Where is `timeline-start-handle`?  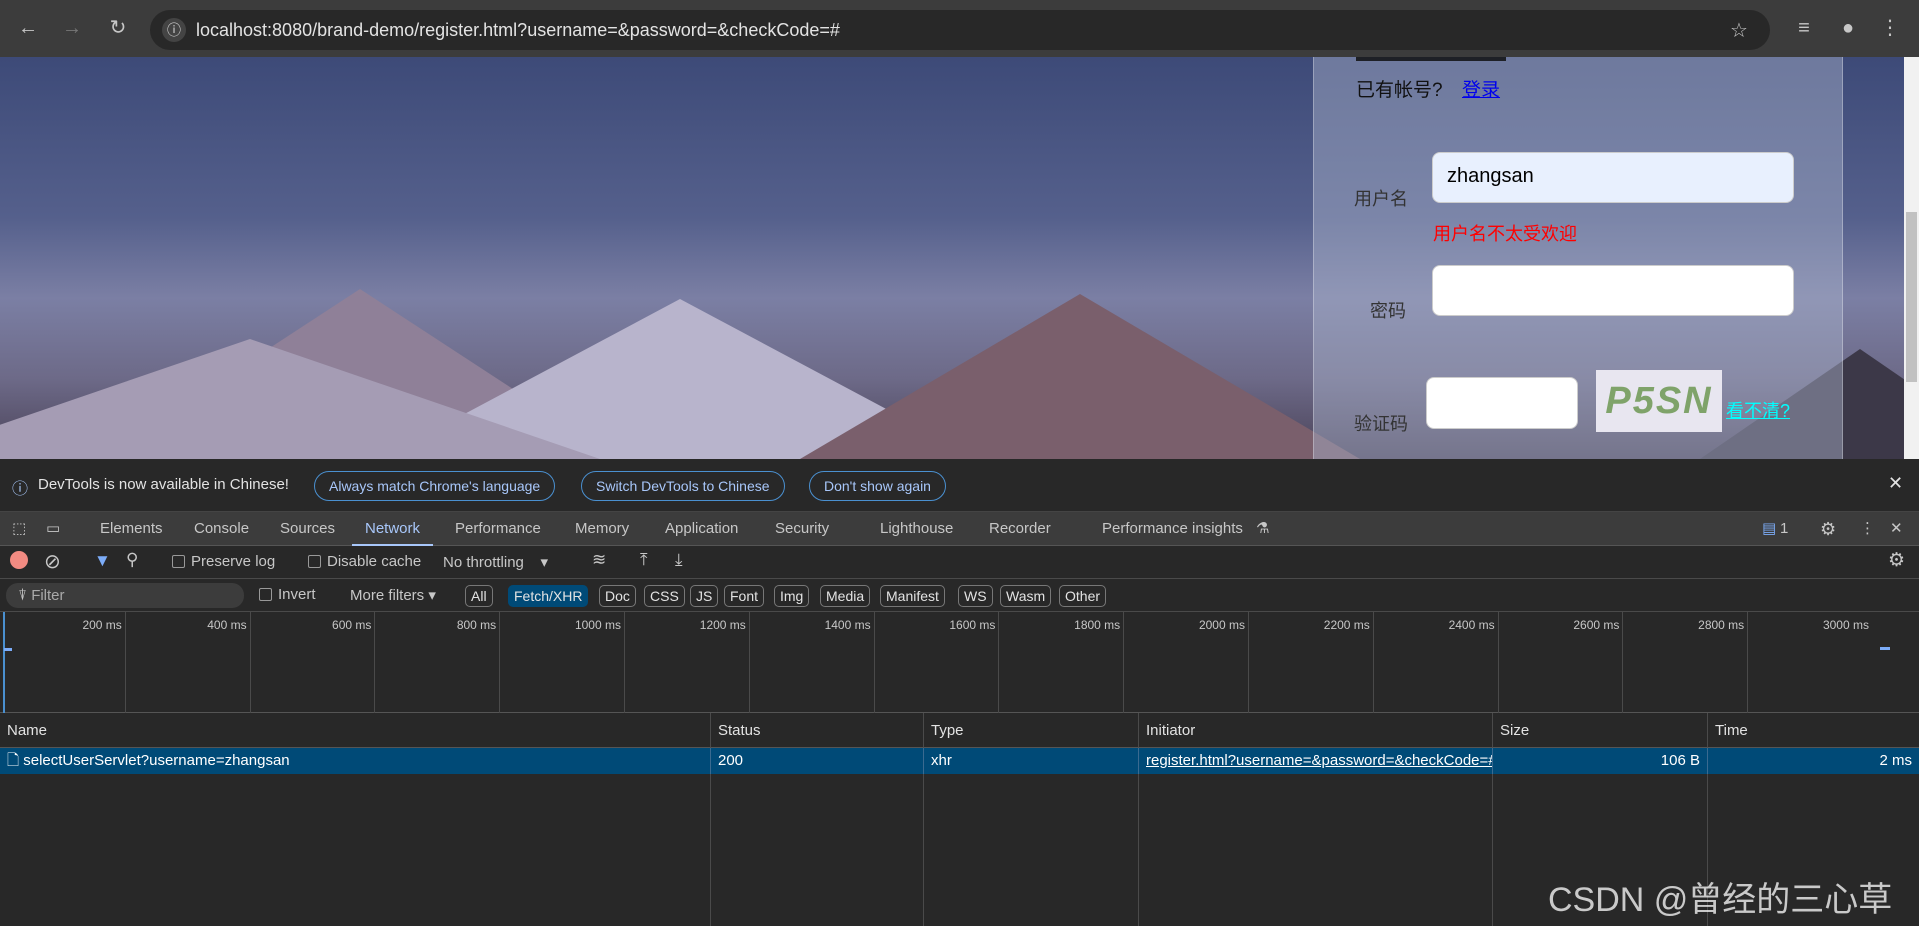
timeline-start-handle is located at coordinates (4, 662).